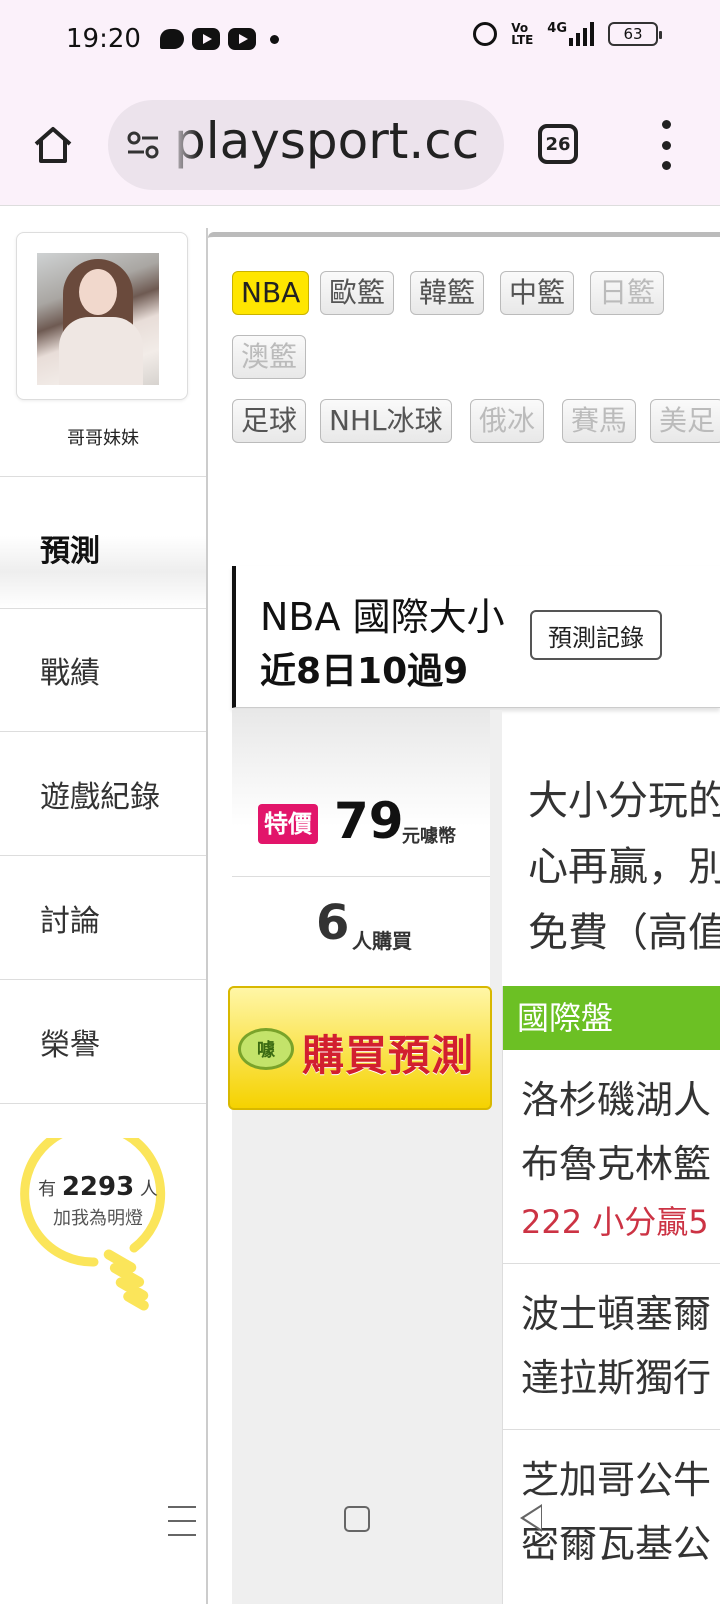 The width and height of the screenshot is (720, 1604). I want to click on price-box: 特價 79 元噱幣, so click(361, 793).